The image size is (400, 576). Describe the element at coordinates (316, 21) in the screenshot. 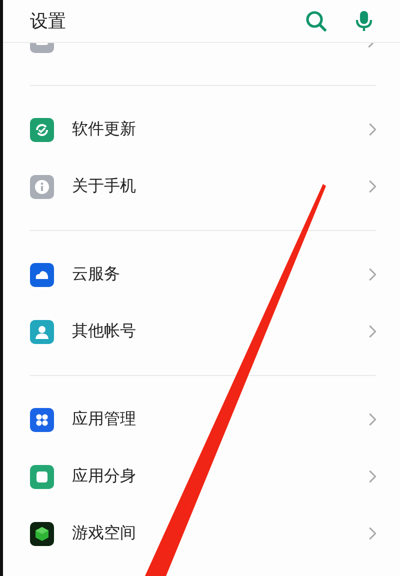

I see `search-icon` at that location.